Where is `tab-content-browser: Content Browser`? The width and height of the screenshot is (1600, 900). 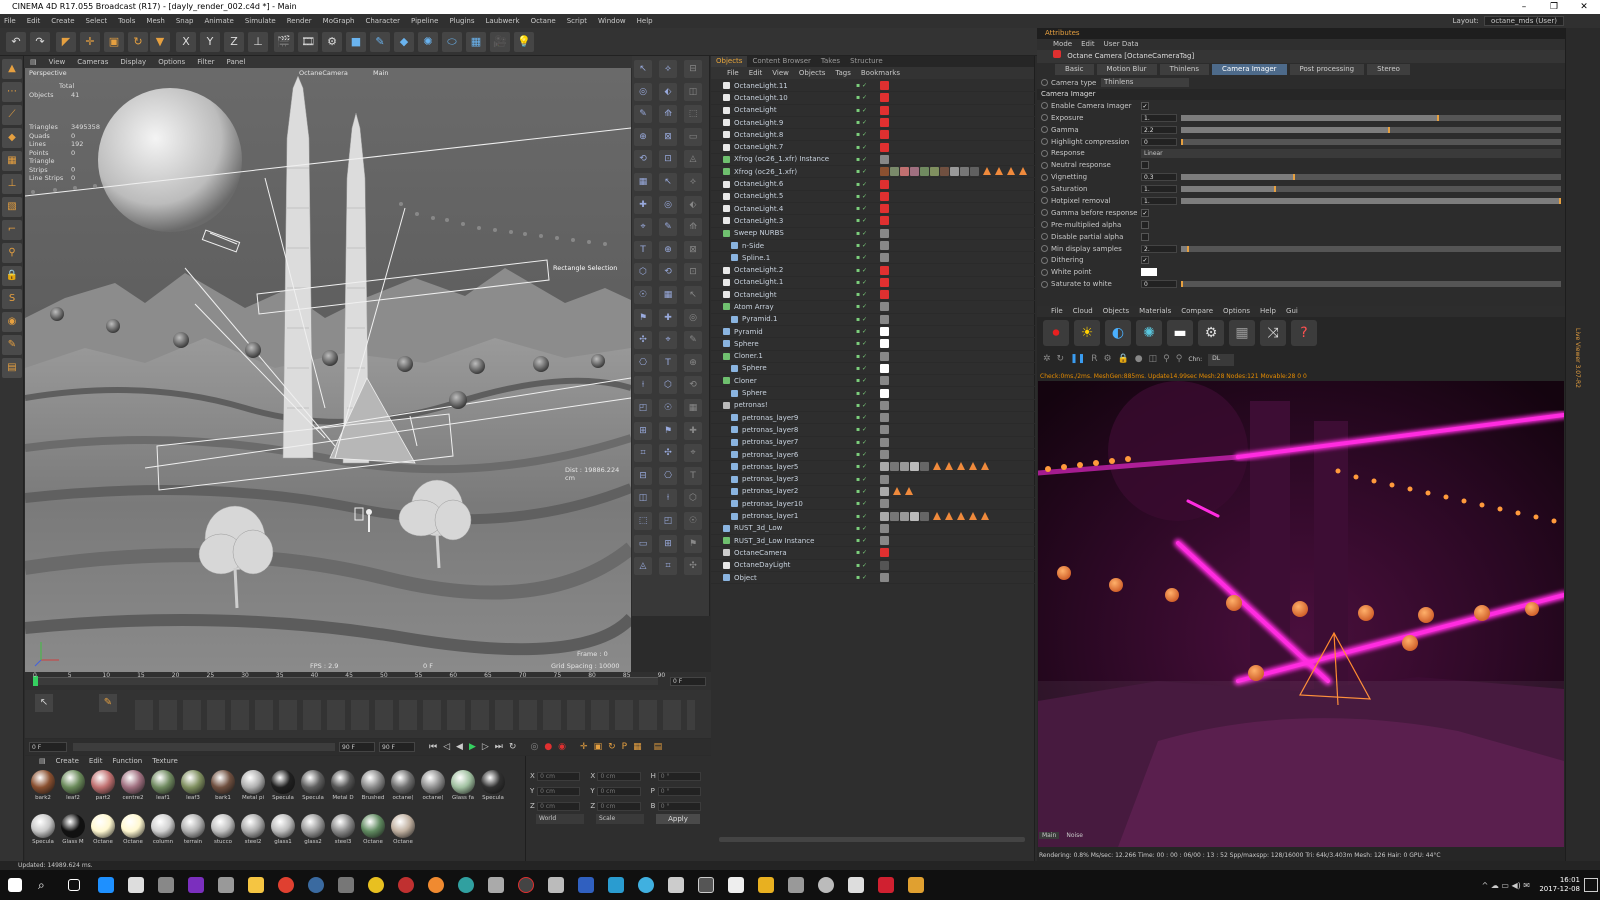
tab-content-browser: Content Browser is located at coordinates (781, 61).